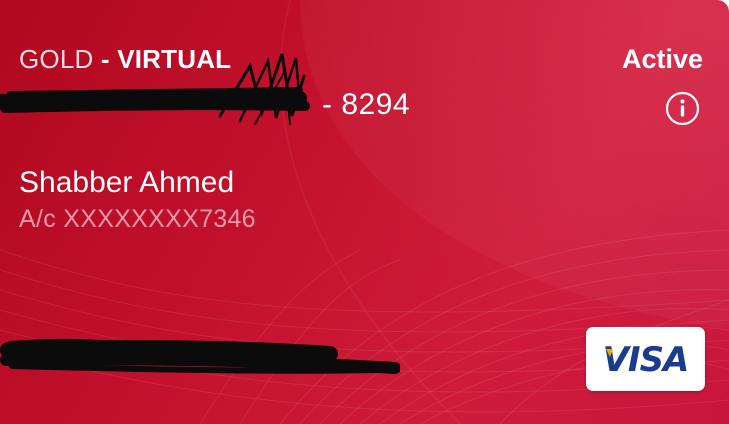  Describe the element at coordinates (645, 359) in the screenshot. I see `card-network-badge: VISA` at that location.